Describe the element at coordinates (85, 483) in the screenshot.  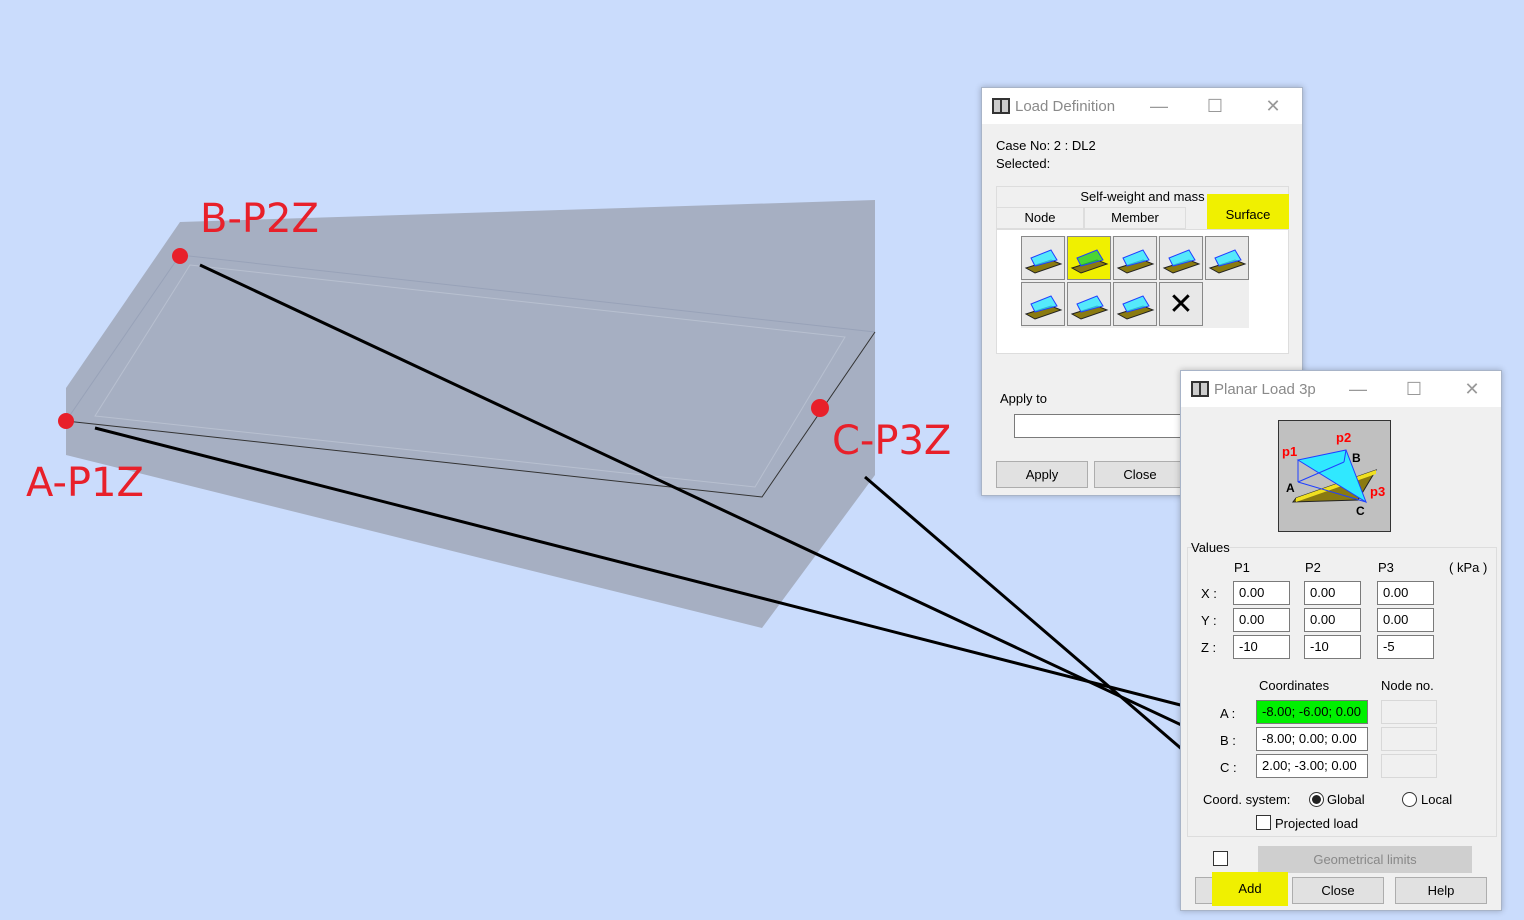
I see `label-a: A-P1Z` at that location.